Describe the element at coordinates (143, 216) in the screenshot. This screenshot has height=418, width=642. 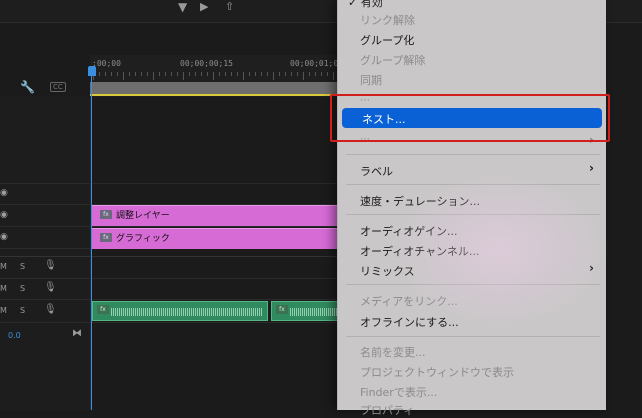
I see `clip-label: 調整レイヤー` at that location.